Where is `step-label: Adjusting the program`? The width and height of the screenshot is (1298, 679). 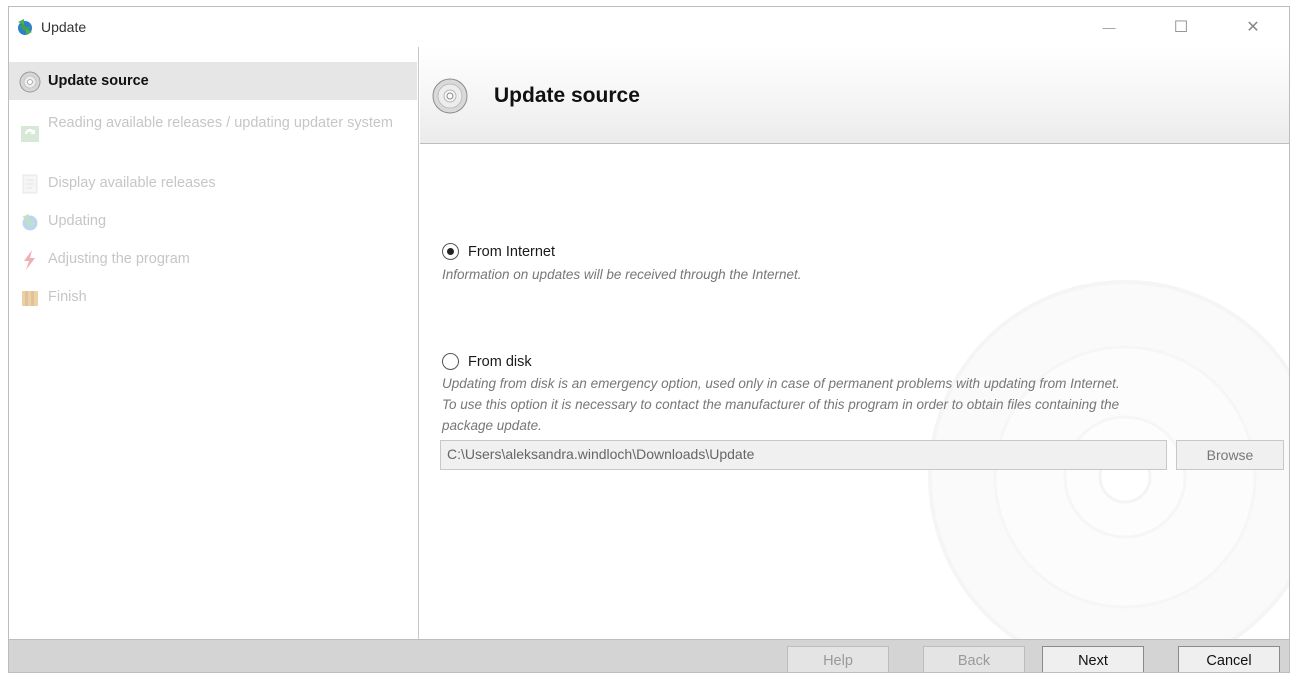 step-label: Adjusting the program is located at coordinates (119, 259).